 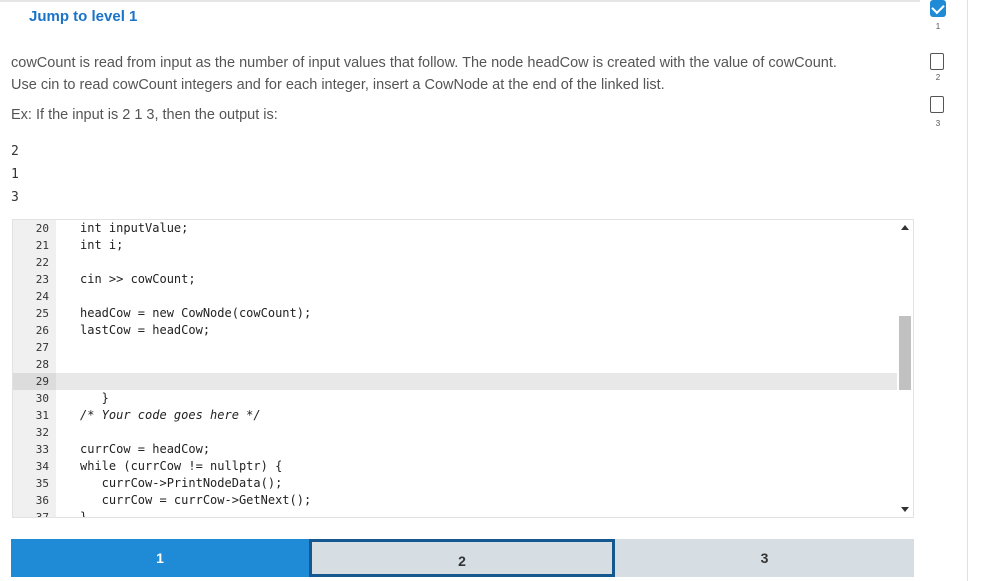 What do you see at coordinates (34, 313) in the screenshot?
I see `line-number: 25` at bounding box center [34, 313].